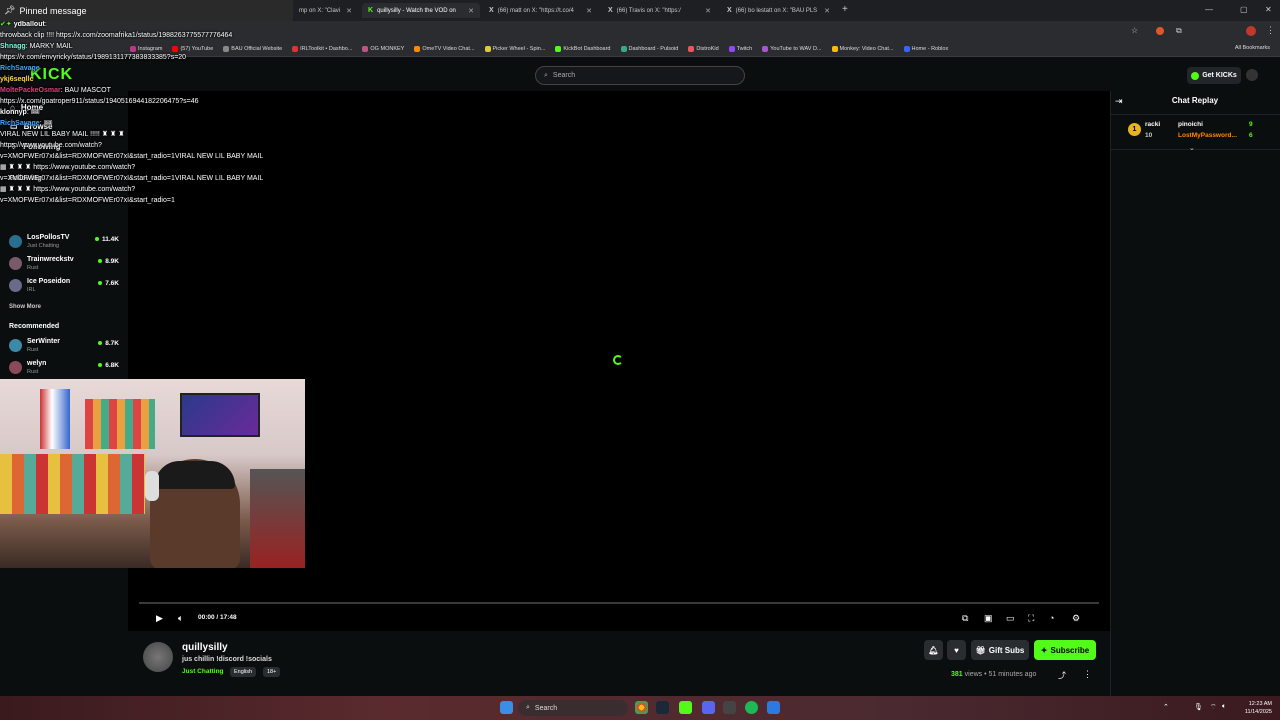 This screenshot has height=720, width=1280. What do you see at coordinates (51, 46) in the screenshot?
I see `overlay-text: MARKY MAIL` at bounding box center [51, 46].